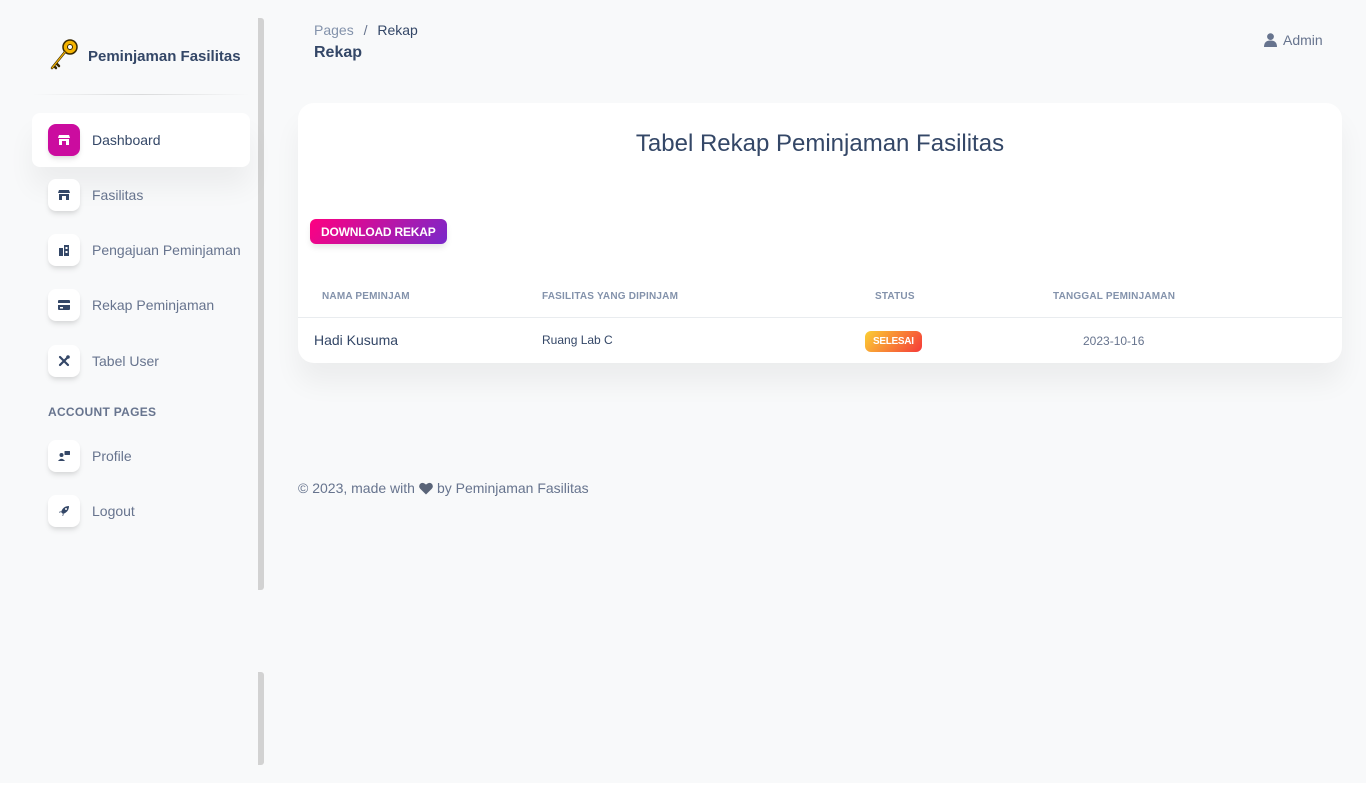 The image size is (1366, 788). I want to click on download-rekap-button: DOWNLOAD REKAP, so click(378, 231).